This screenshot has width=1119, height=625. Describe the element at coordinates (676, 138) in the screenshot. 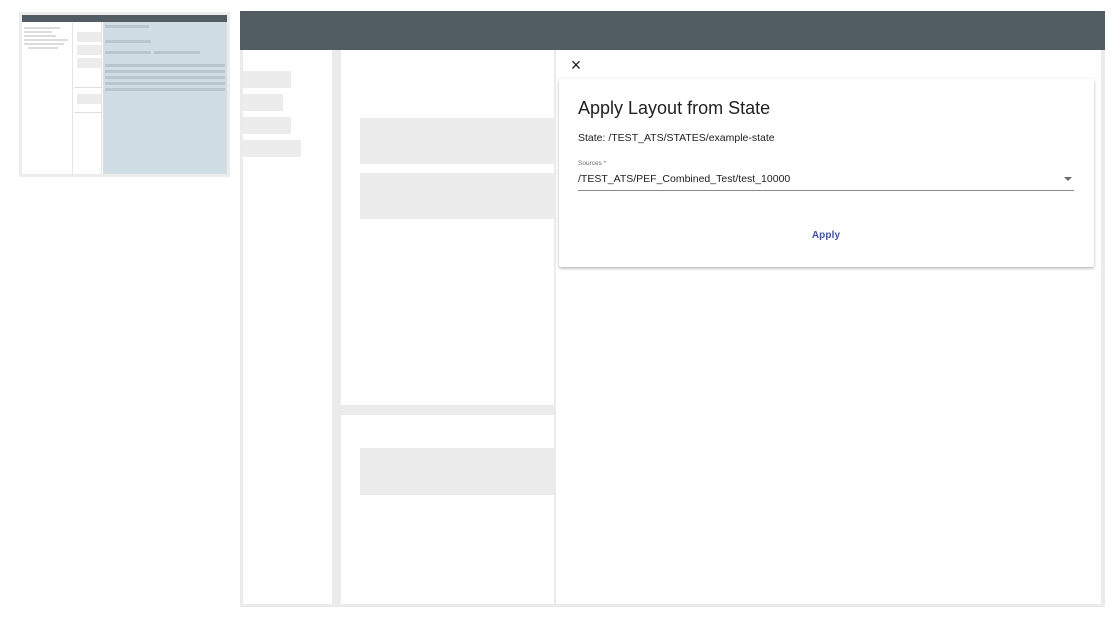

I see `state-path-text: State: /TEST_ATS/STATES/example-state` at that location.